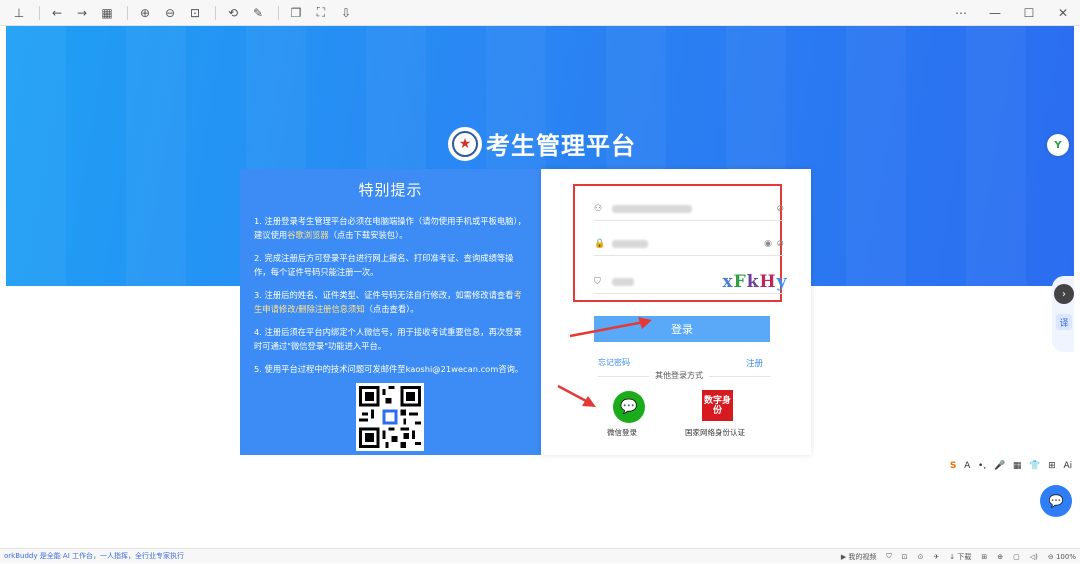 Image resolution: width=1080 pixels, height=564 pixels. I want to click on notice-text: （点击查看）。, so click(391, 309).